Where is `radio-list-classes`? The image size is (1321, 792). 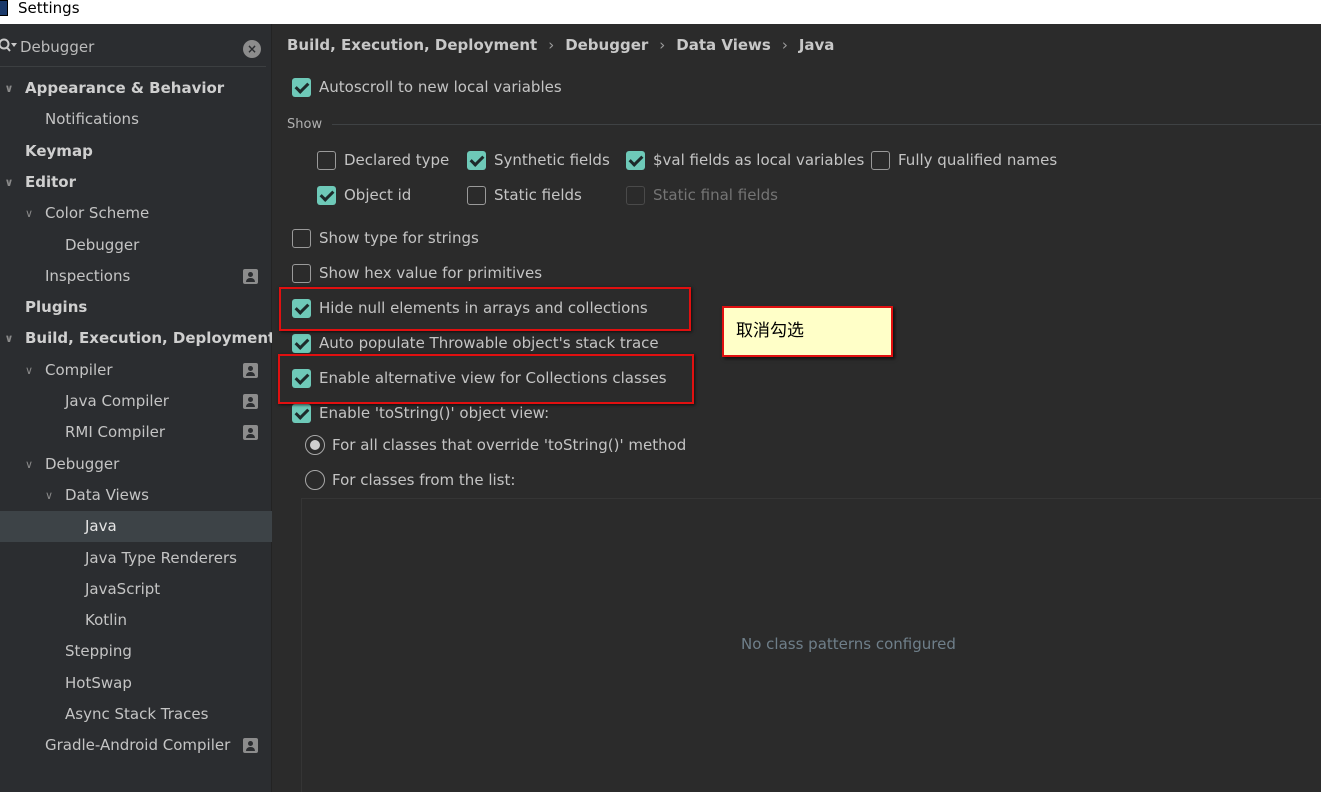
radio-list-classes is located at coordinates (315, 480).